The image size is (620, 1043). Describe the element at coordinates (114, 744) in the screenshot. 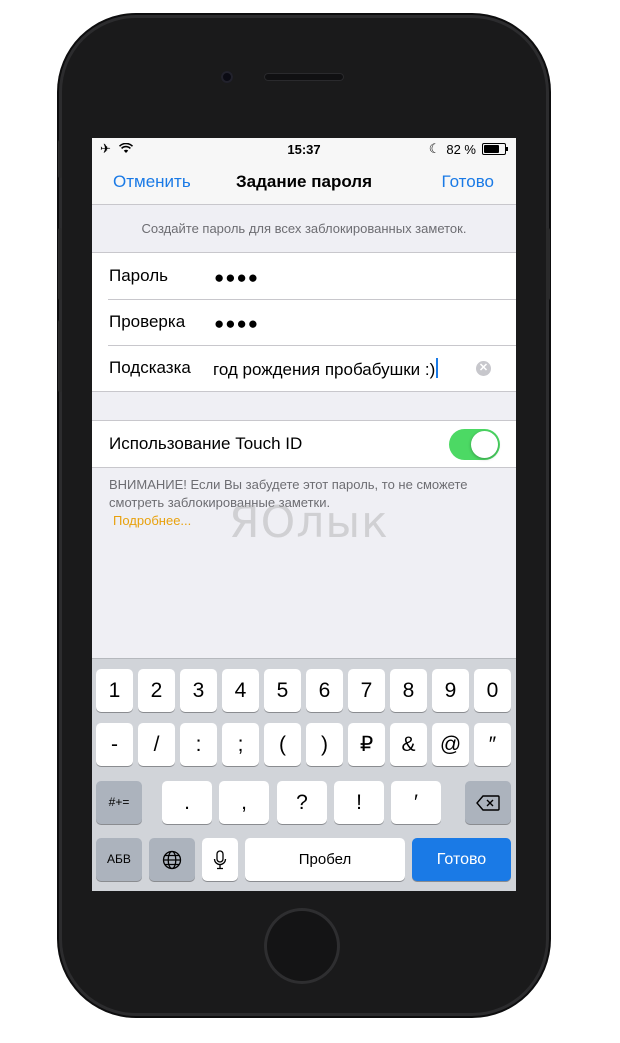

I see `key-hyphen: -` at that location.